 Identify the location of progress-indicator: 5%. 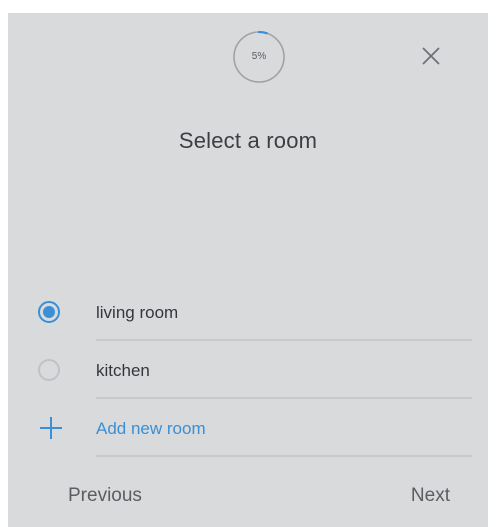
(259, 57).